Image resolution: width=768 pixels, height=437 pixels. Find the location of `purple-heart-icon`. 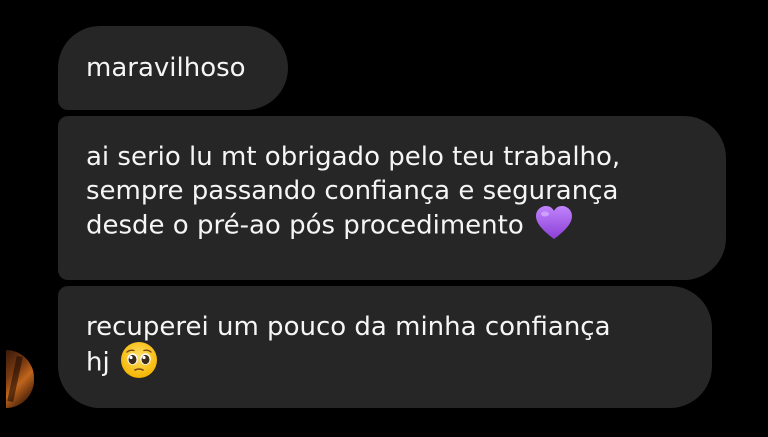

purple-heart-icon is located at coordinates (553, 222).